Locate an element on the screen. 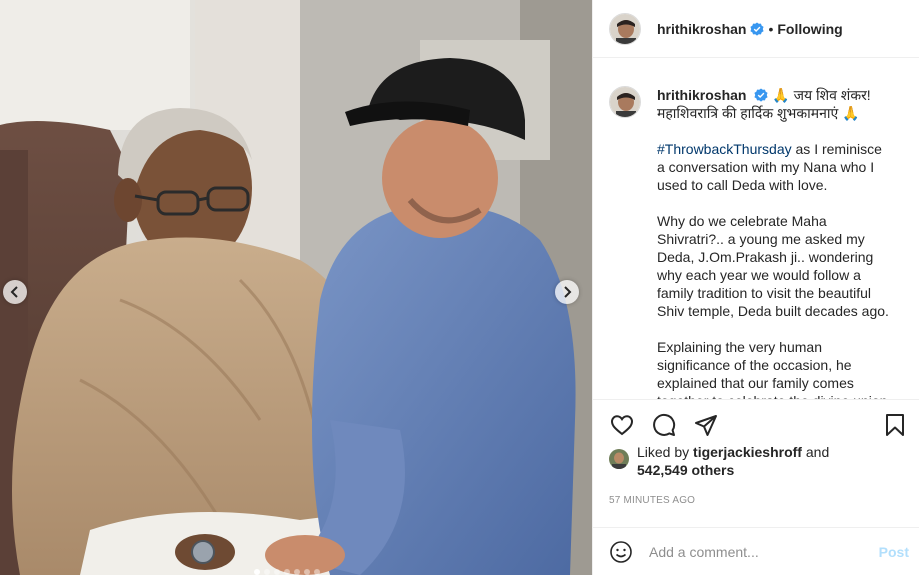  caption-line-hindi-1: जय शिव शंकर! is located at coordinates (832, 95).